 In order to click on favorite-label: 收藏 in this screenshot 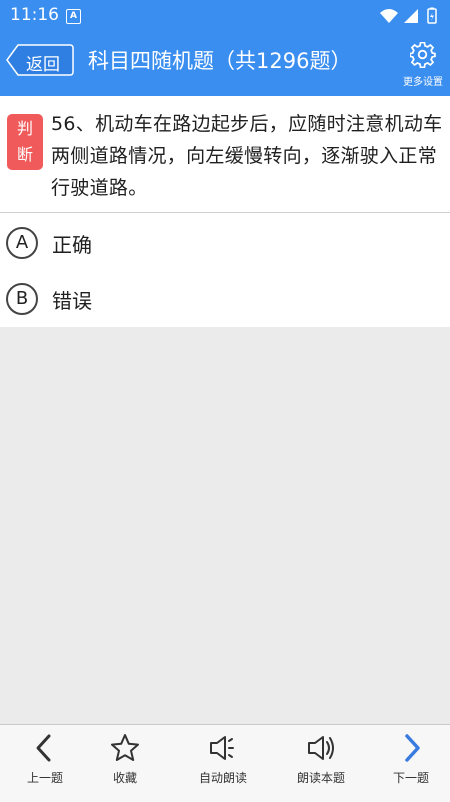, I will do `click(124, 778)`.